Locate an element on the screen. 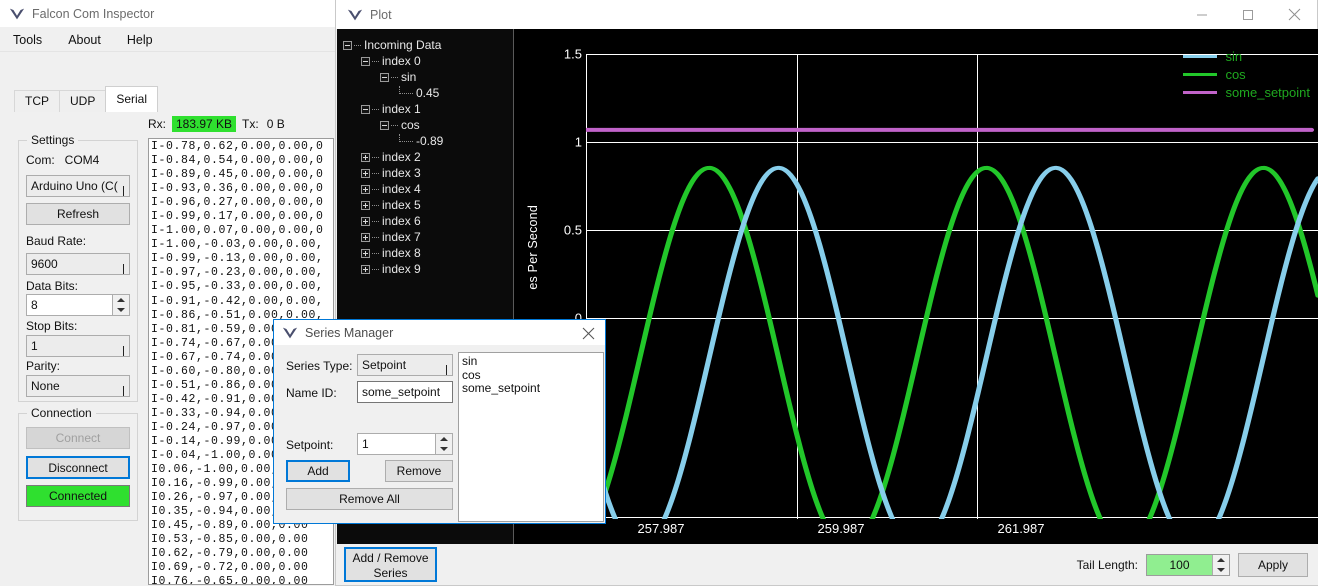  legend-item-cos: cos is located at coordinates (1246, 74).